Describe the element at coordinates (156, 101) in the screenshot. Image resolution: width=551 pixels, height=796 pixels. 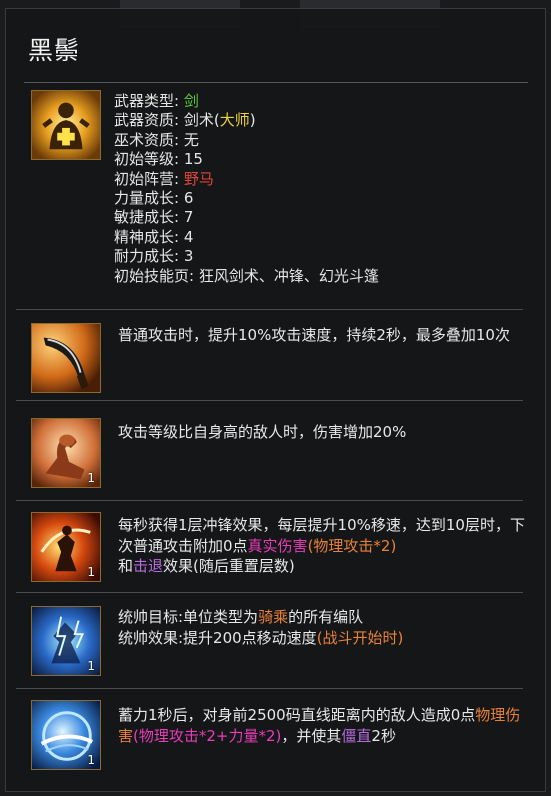
I see `stat-weapon-type: 武器类型: 剑` at that location.